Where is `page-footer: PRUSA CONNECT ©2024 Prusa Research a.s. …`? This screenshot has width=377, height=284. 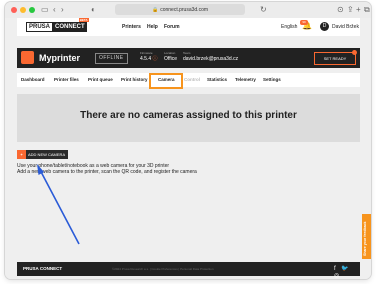
page-footer: PRUSA CONNECT ©2024 Prusa Research a.s. … is located at coordinates (188, 270).